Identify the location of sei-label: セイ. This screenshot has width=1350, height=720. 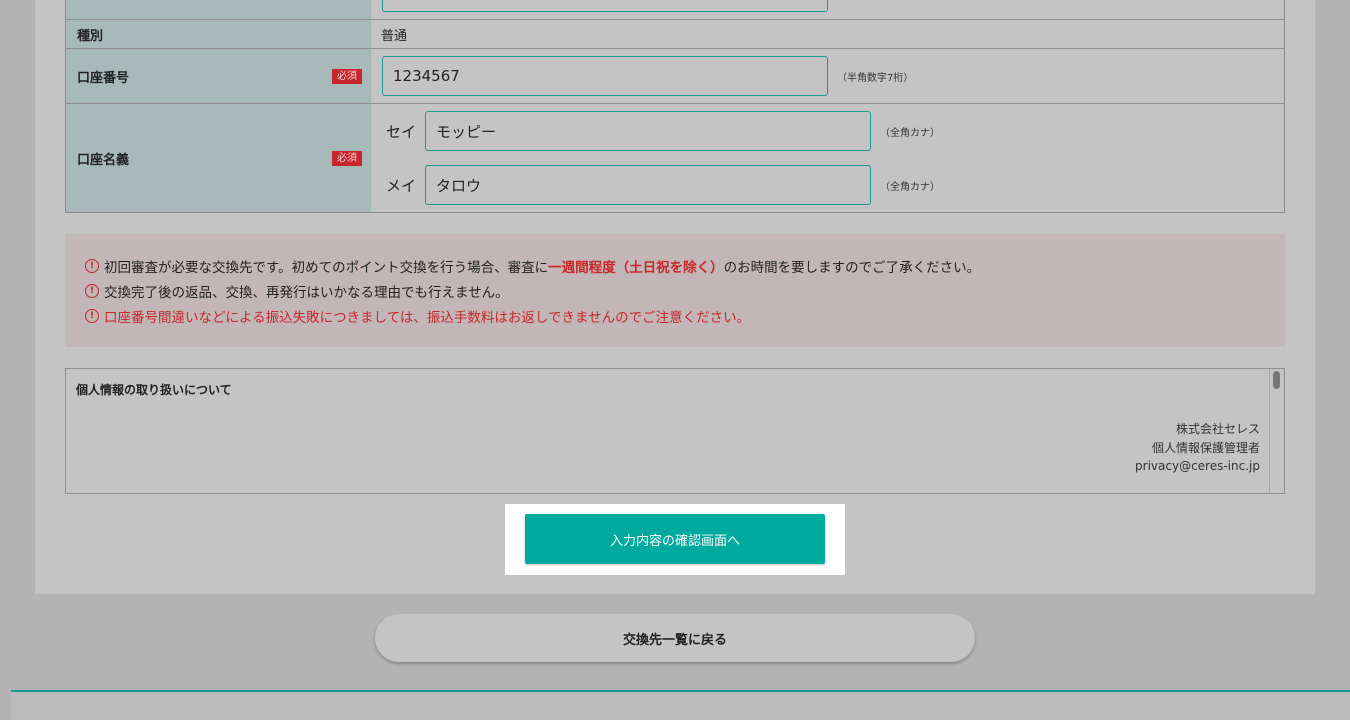
(401, 132).